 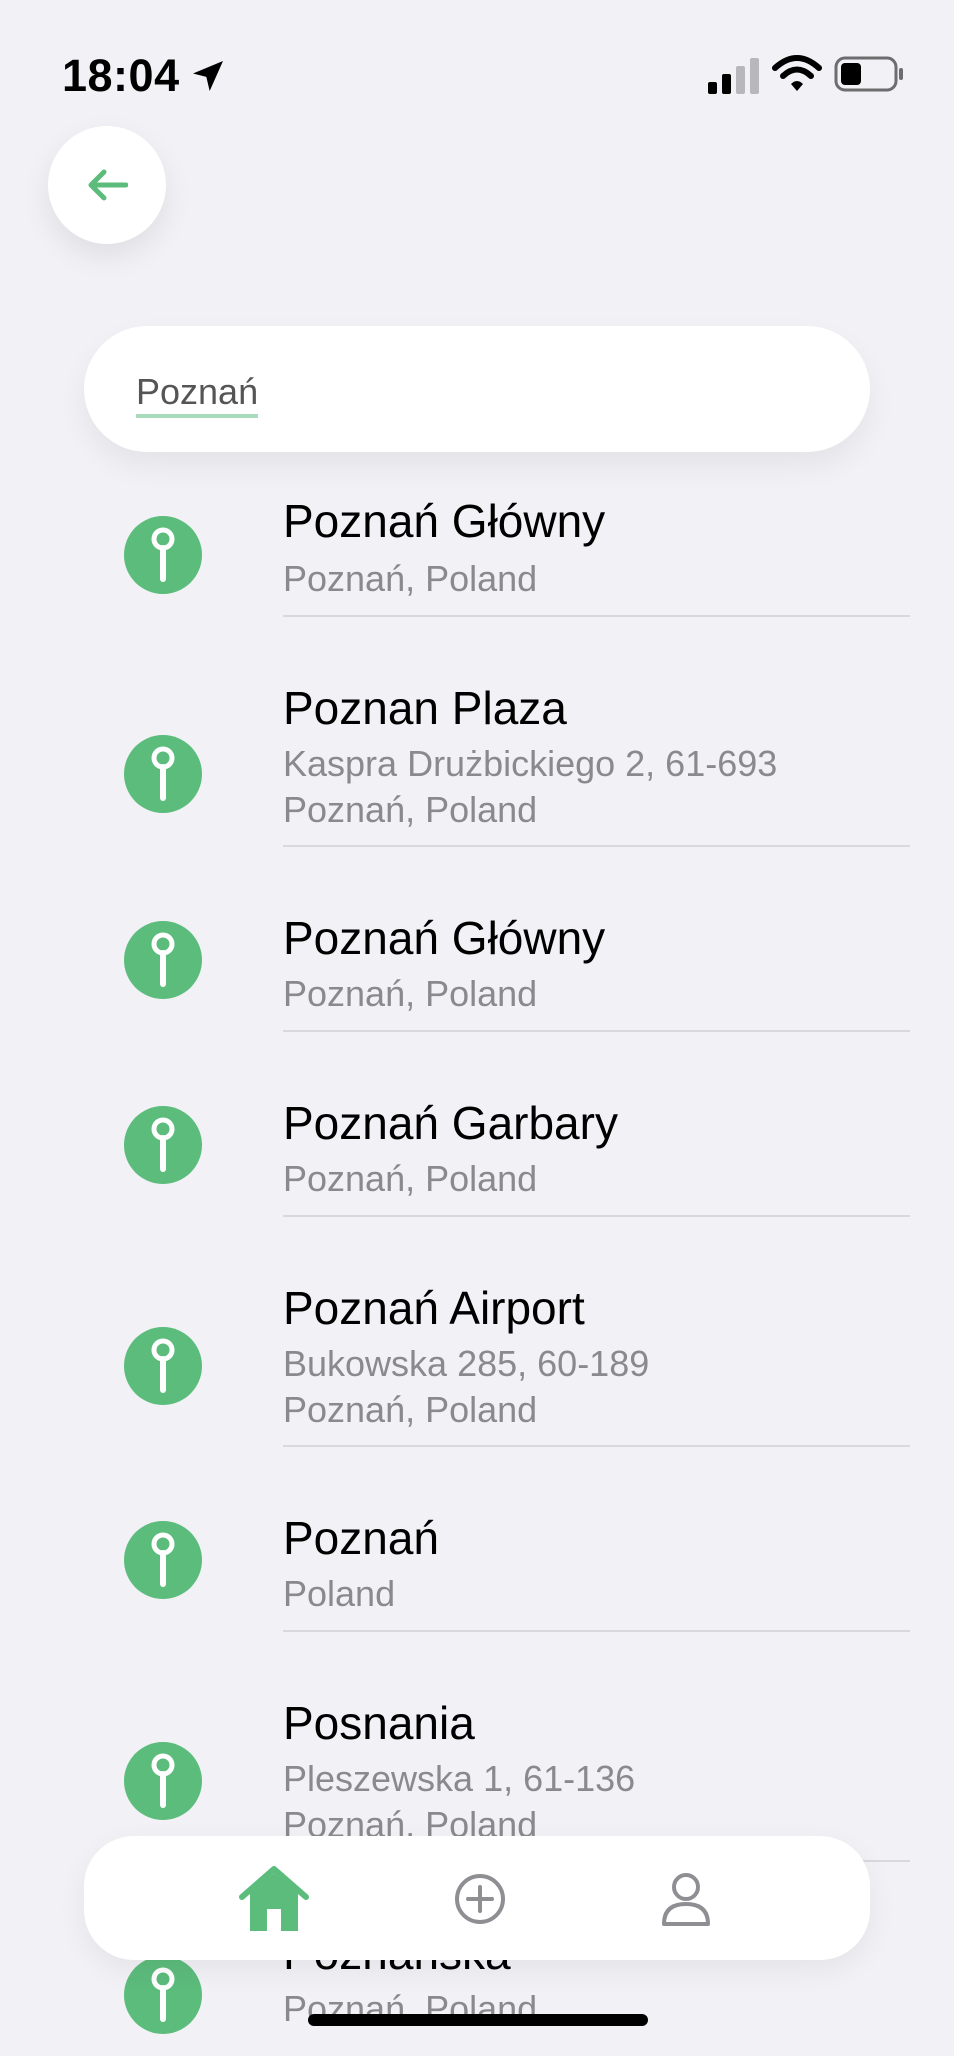 What do you see at coordinates (797, 73) in the screenshot?
I see `wifi-icon` at bounding box center [797, 73].